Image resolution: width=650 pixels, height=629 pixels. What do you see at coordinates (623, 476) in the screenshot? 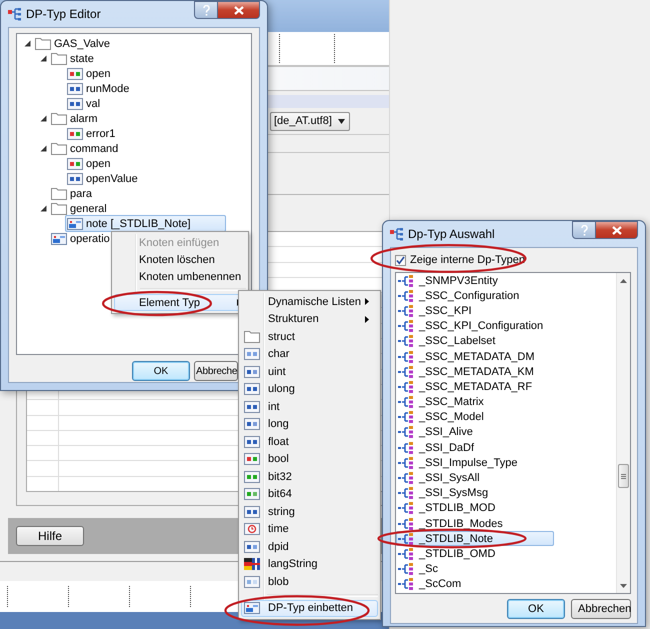
I see `scroll-thumb` at bounding box center [623, 476].